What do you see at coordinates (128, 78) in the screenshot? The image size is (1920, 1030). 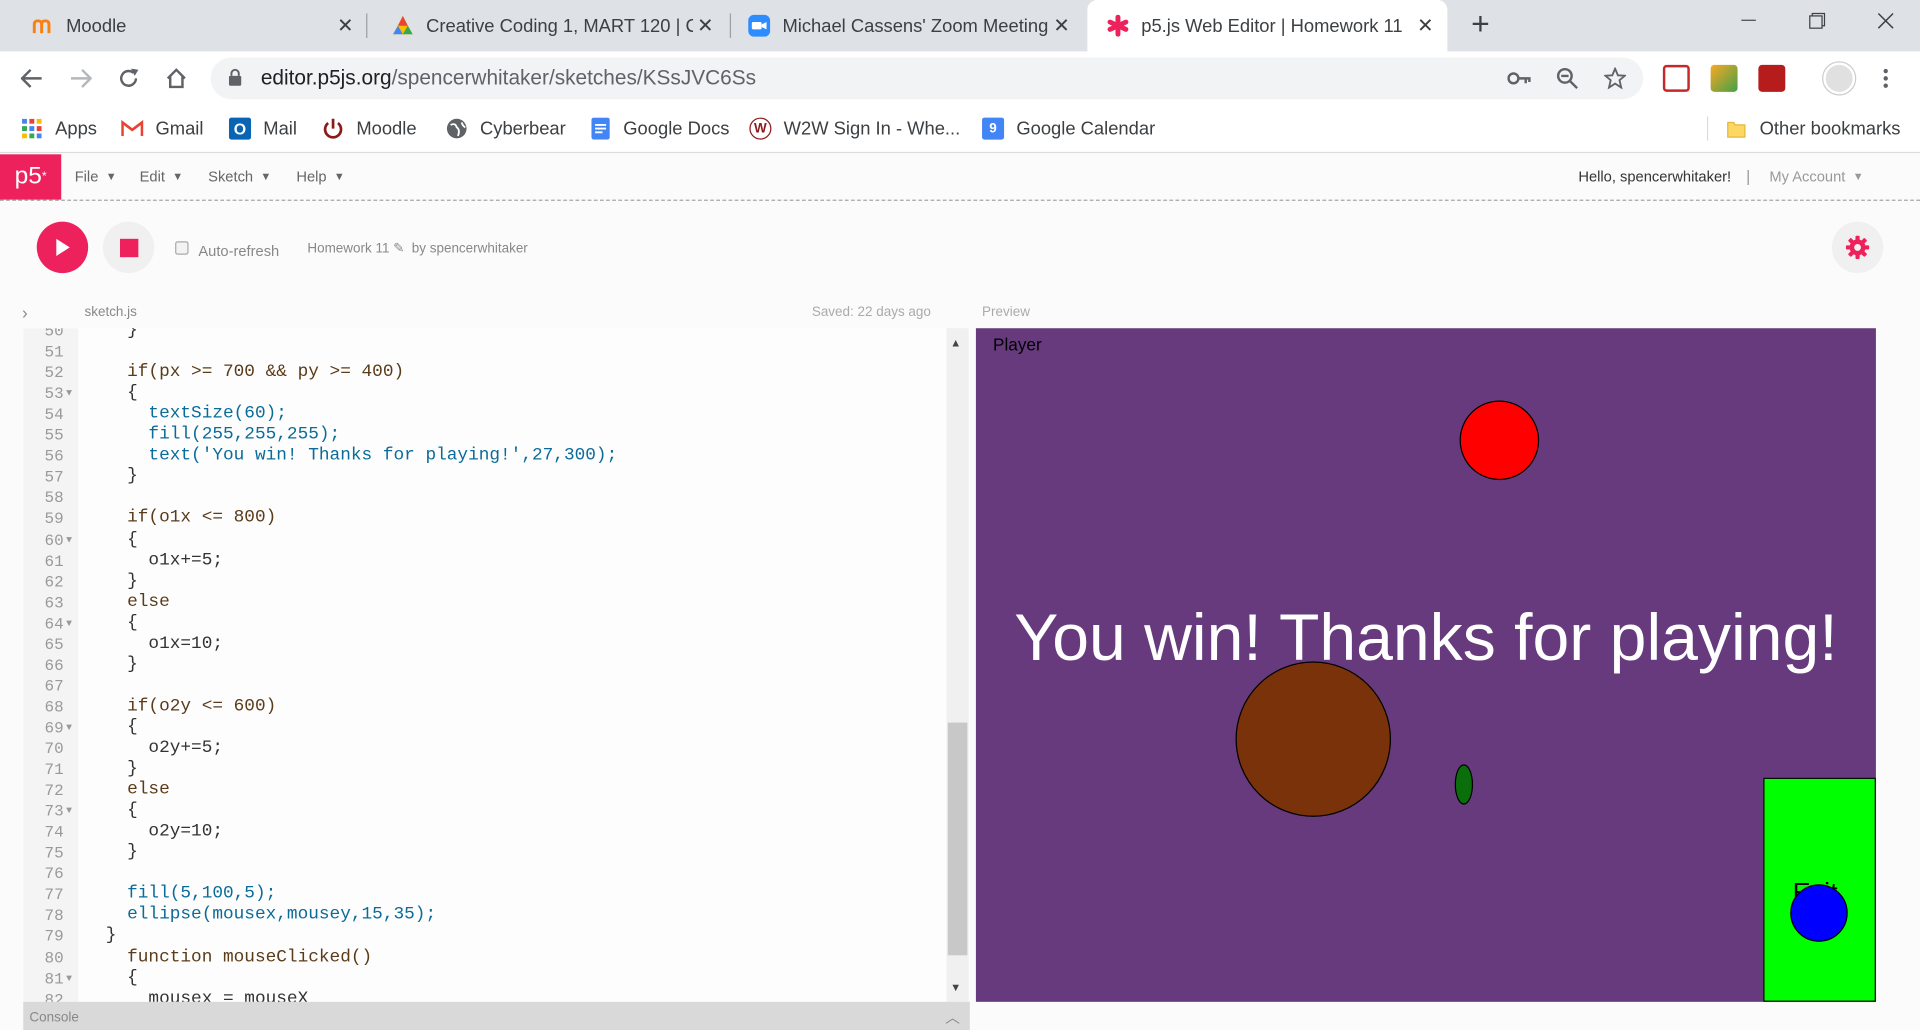 I see `reload-button` at bounding box center [128, 78].